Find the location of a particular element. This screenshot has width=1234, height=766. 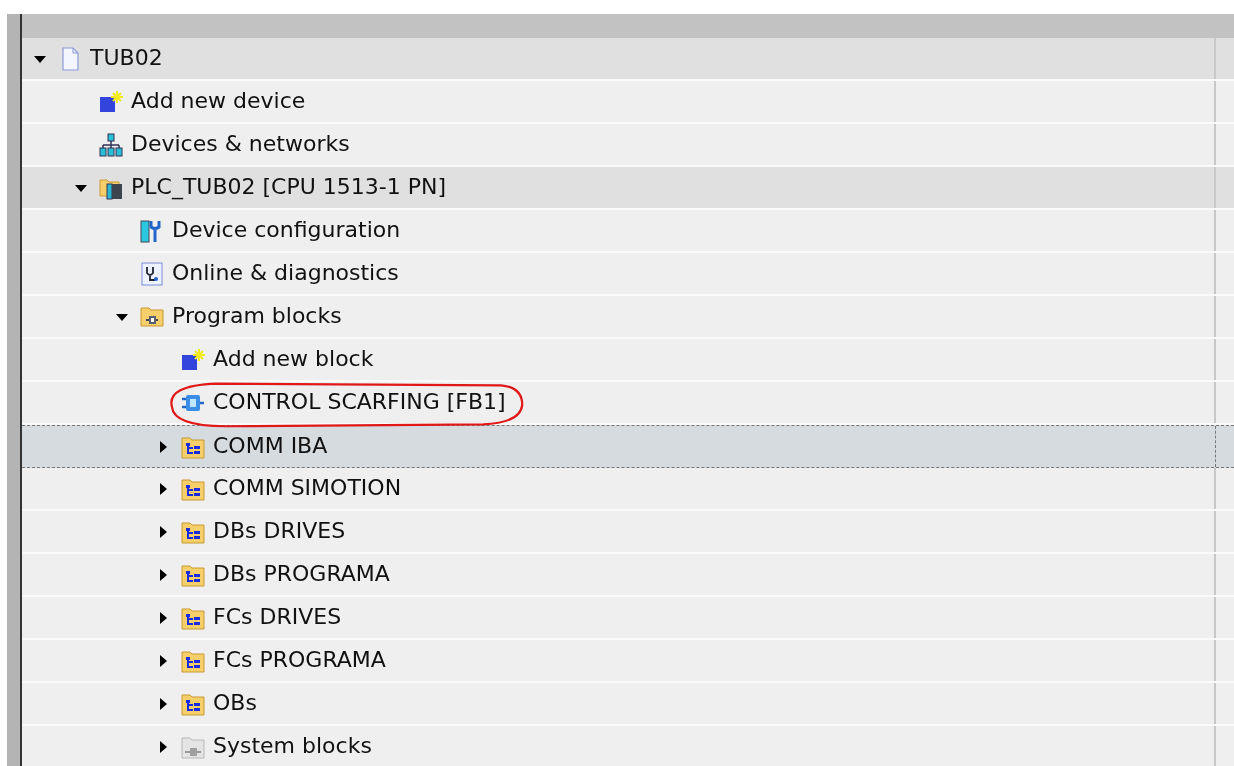

tree-row: PLC_TUB02 [CPU 1513-1 PN] is located at coordinates (628, 188).